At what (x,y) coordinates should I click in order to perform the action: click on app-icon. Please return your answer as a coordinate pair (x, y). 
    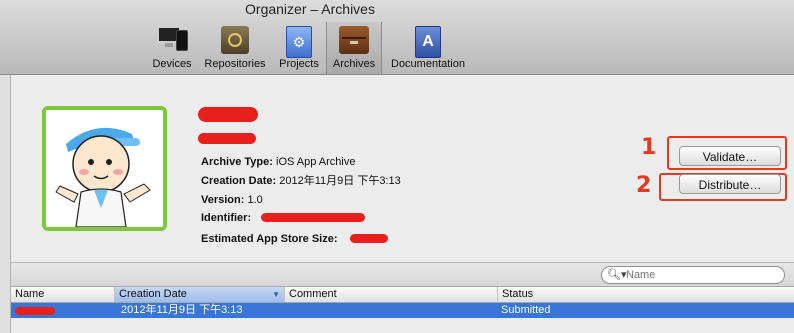
    Looking at the image, I should click on (104, 168).